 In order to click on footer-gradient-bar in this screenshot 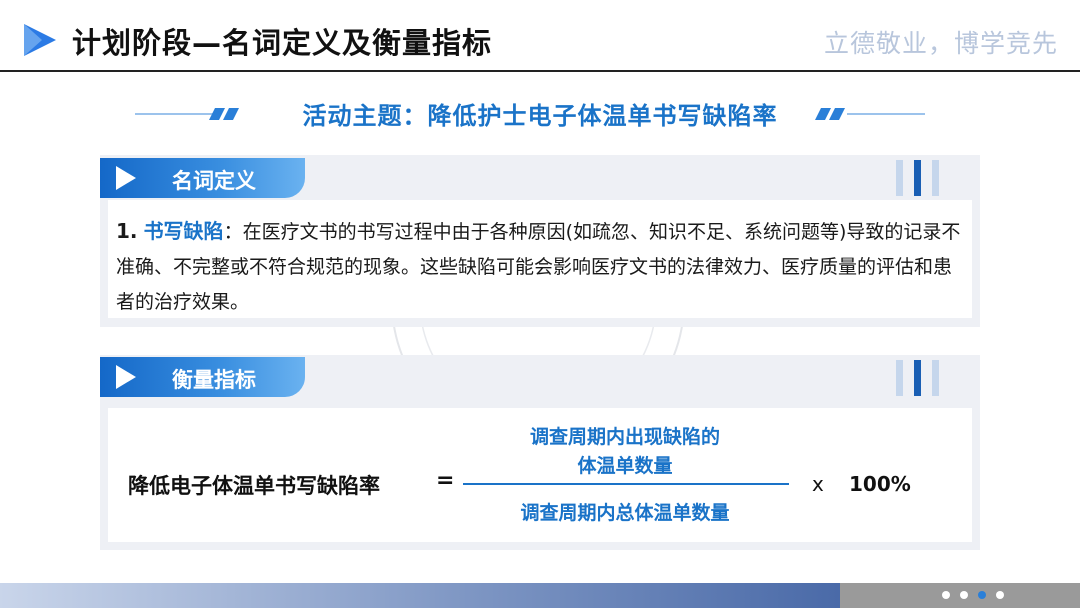, I will do `click(420, 595)`.